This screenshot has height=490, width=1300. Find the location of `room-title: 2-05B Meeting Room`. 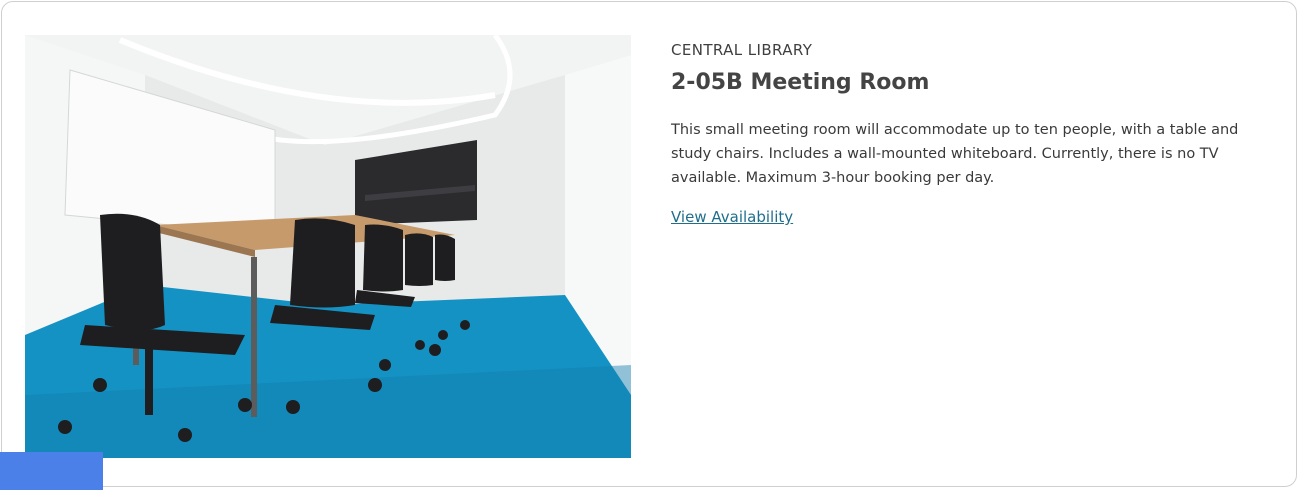

room-title: 2-05B Meeting Room is located at coordinates (800, 82).